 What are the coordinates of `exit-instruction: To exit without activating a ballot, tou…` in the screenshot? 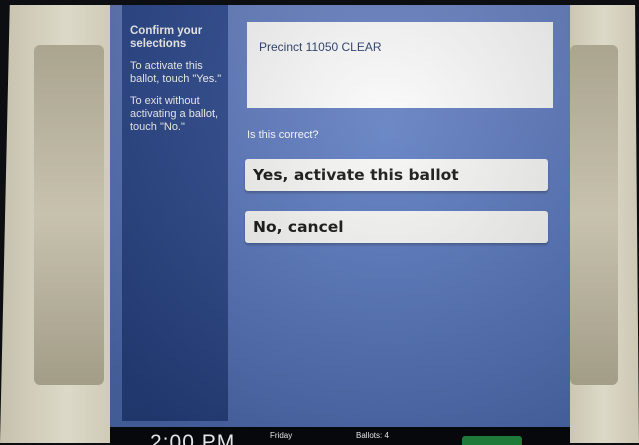 It's located at (174, 114).